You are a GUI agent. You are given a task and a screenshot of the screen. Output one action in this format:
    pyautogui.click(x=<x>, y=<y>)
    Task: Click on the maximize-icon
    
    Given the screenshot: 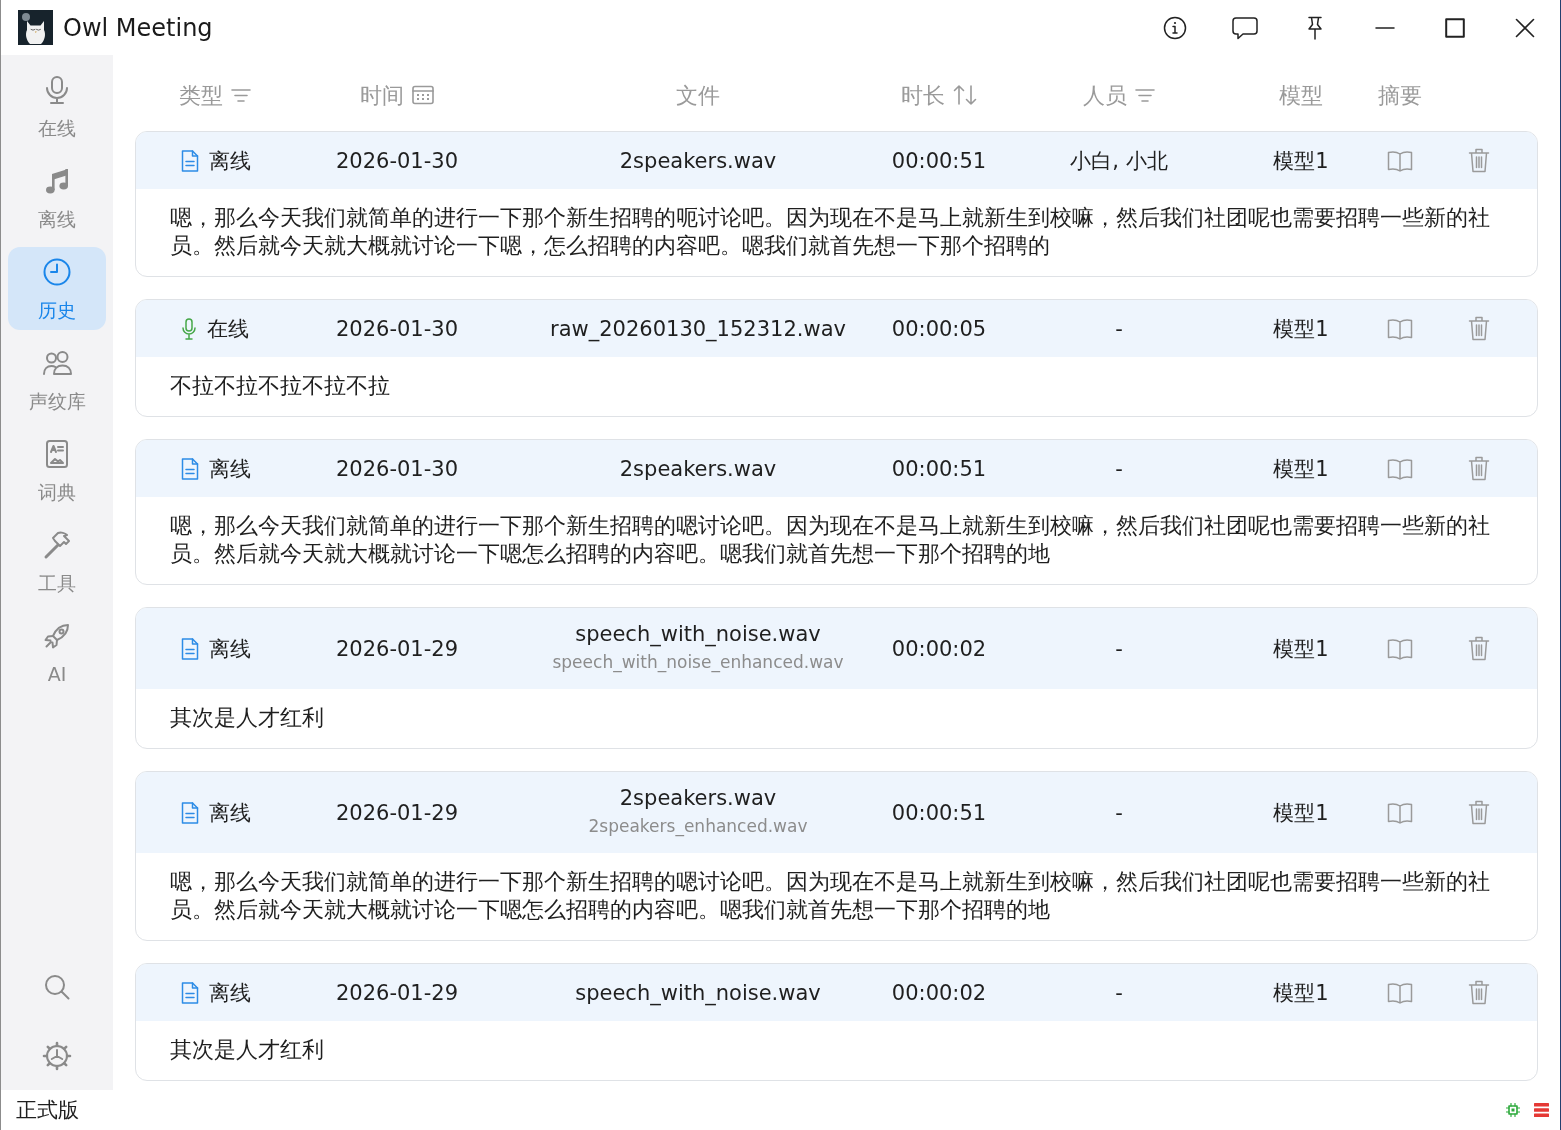 What is the action you would take?
    pyautogui.click(x=1455, y=27)
    